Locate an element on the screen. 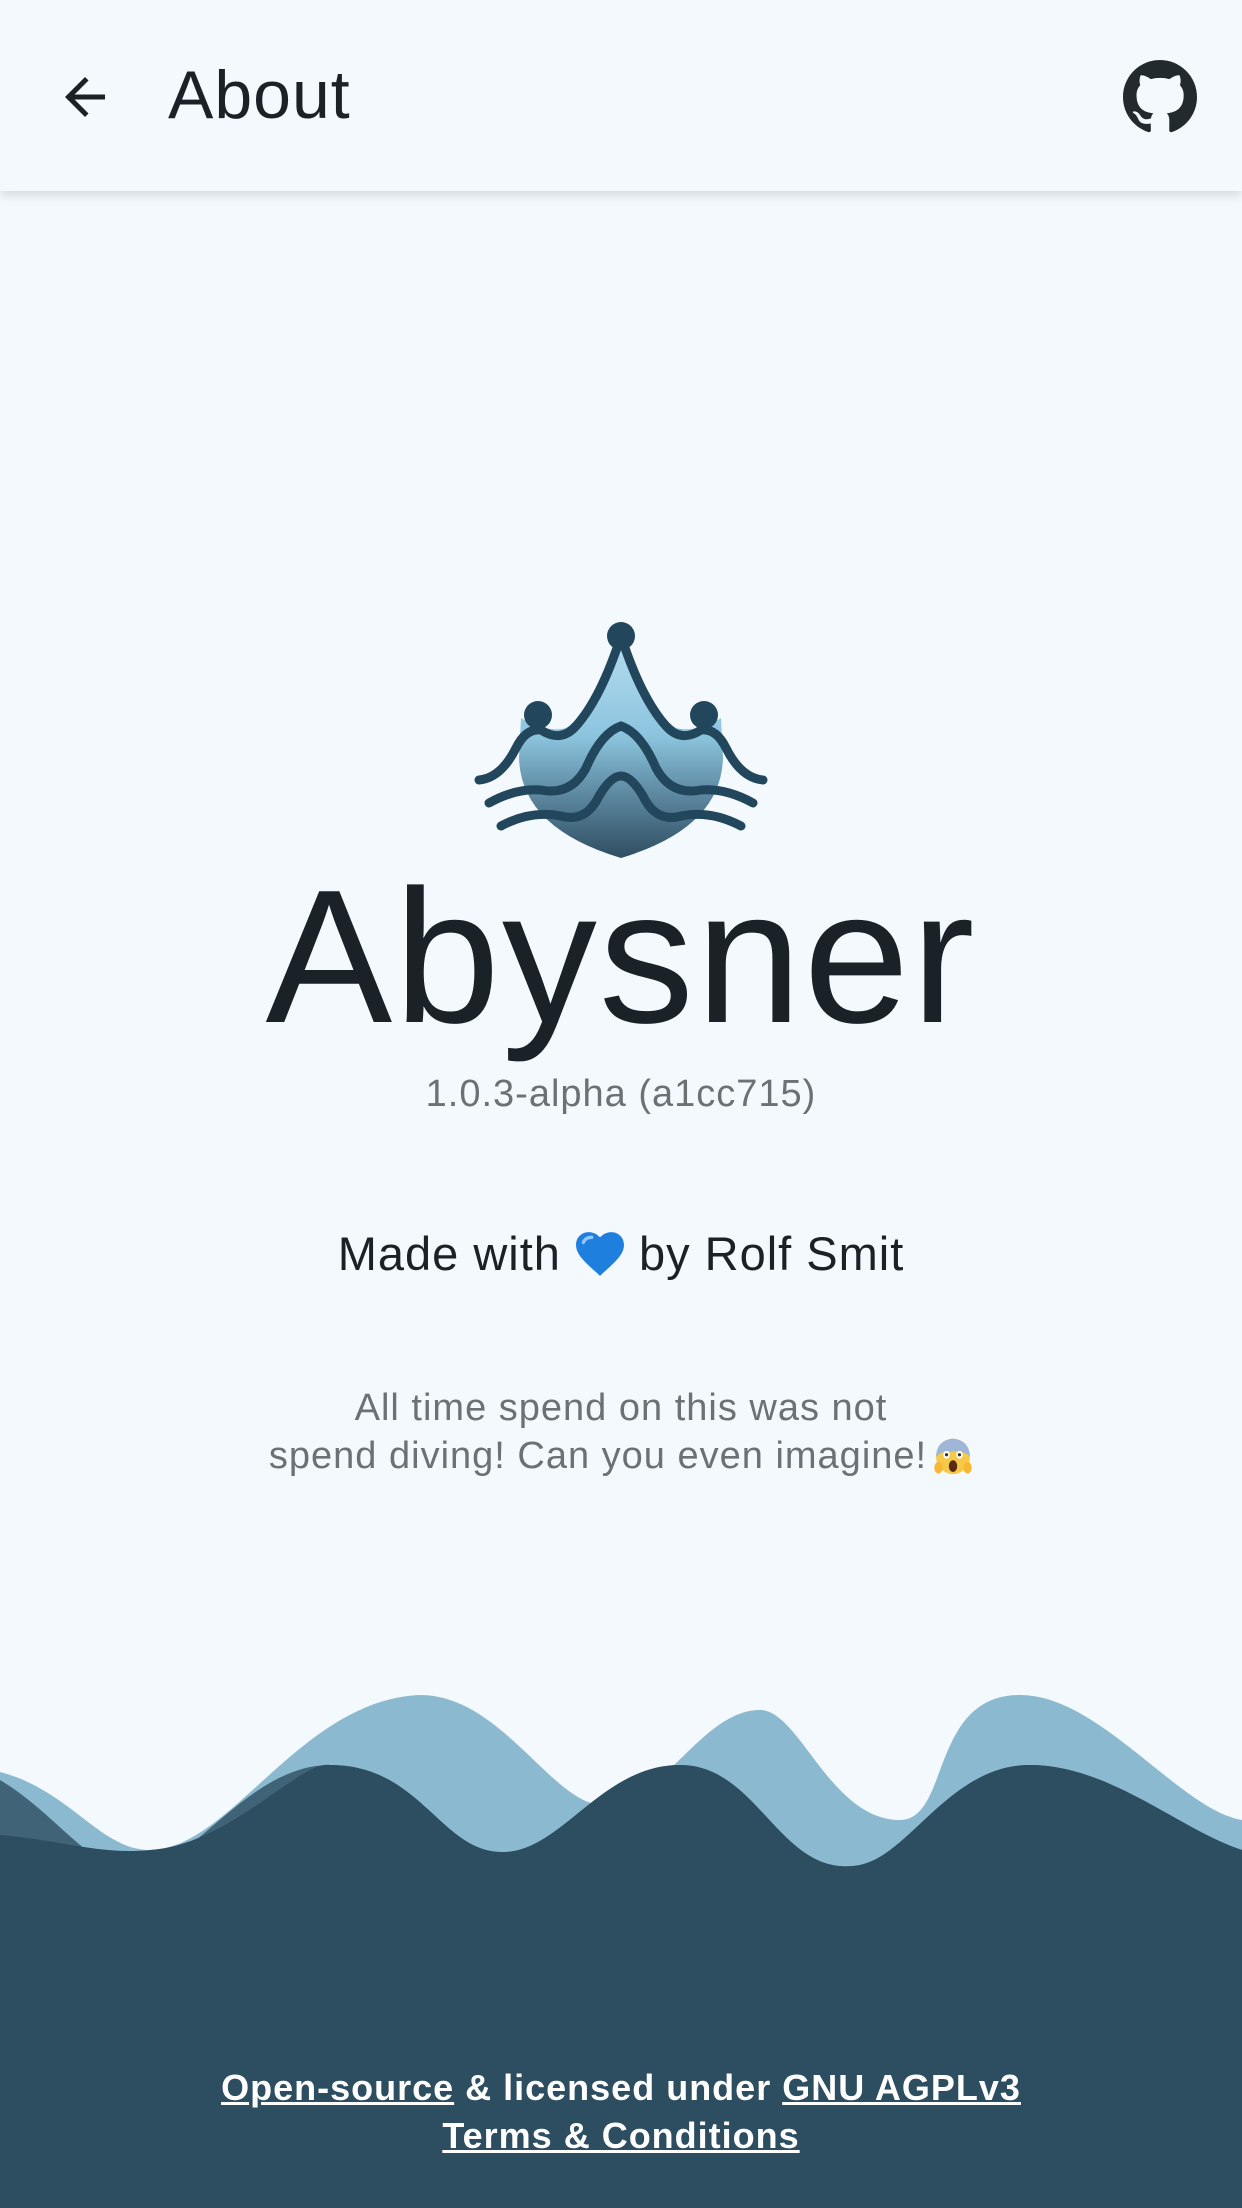 The width and height of the screenshot is (1242, 2208). made-with-prefix: Made with is located at coordinates (449, 1253).